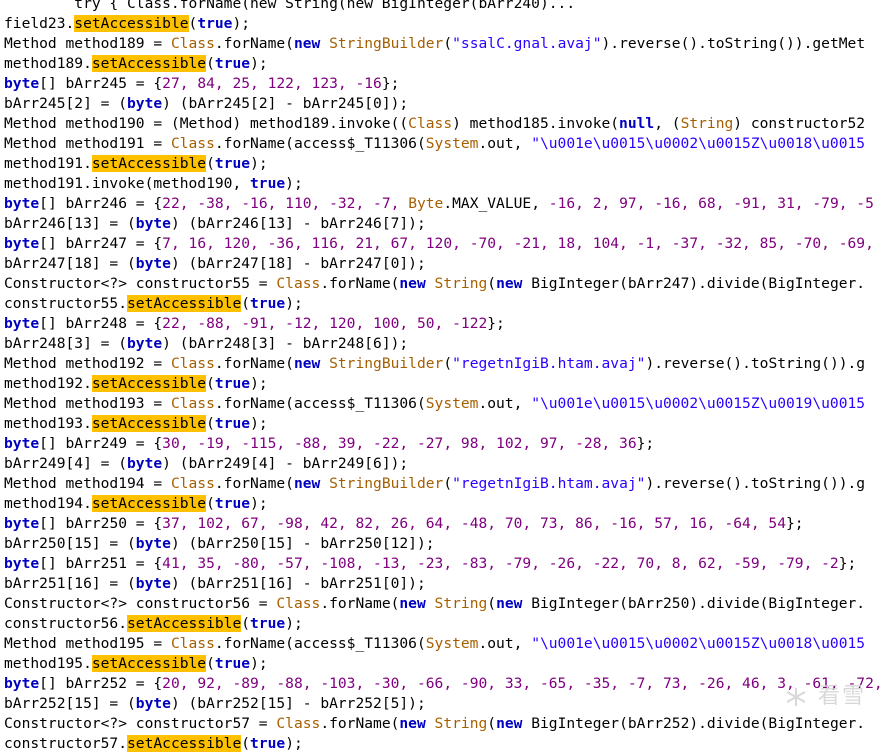  Describe the element at coordinates (48, 663) in the screenshot. I see `code-text: method195.` at that location.